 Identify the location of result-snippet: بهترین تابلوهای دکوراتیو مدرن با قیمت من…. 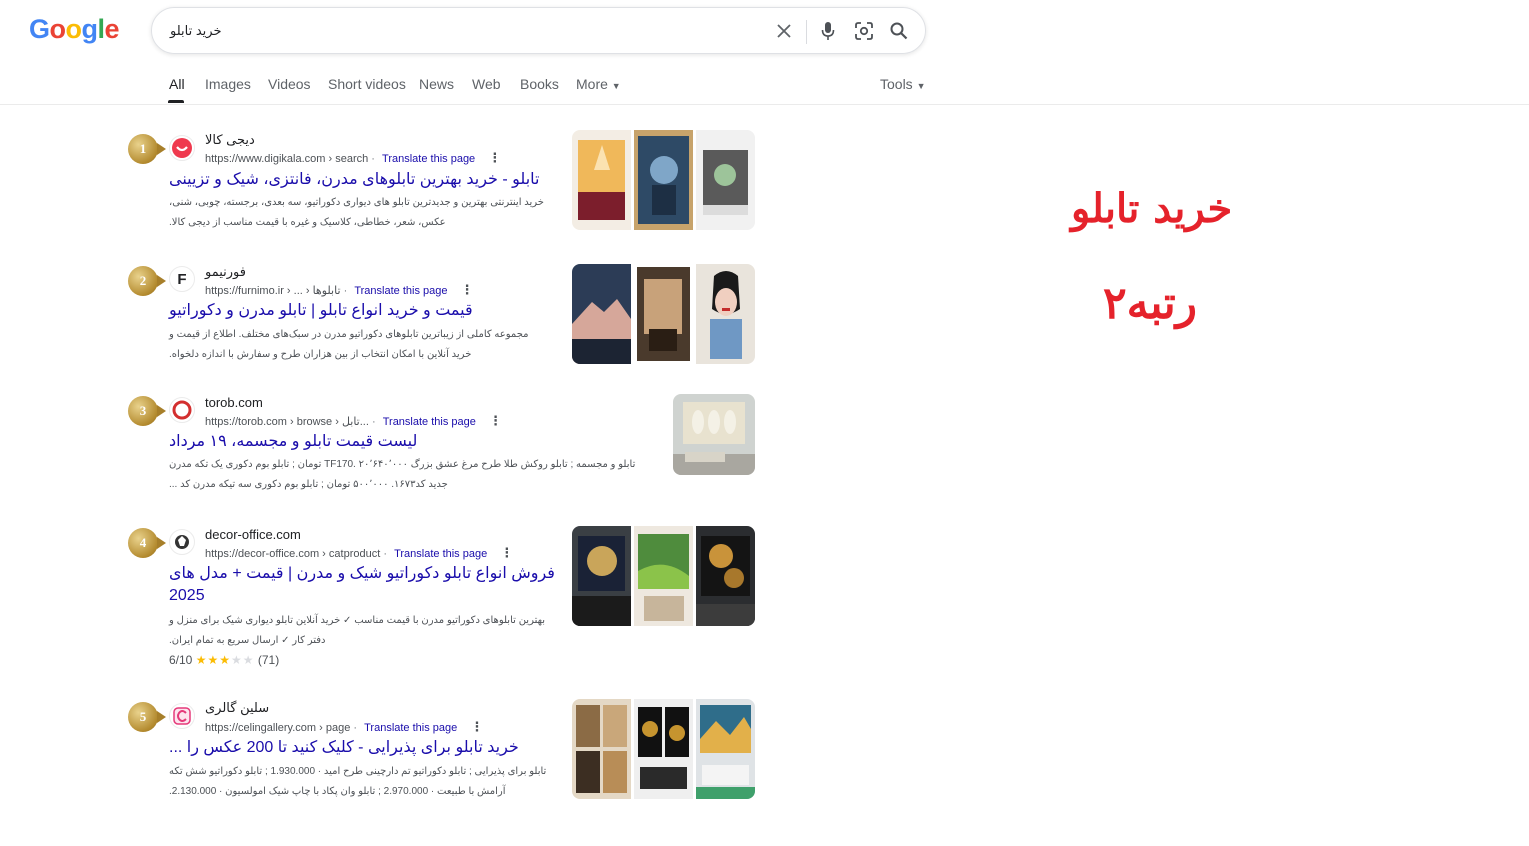
(357, 630).